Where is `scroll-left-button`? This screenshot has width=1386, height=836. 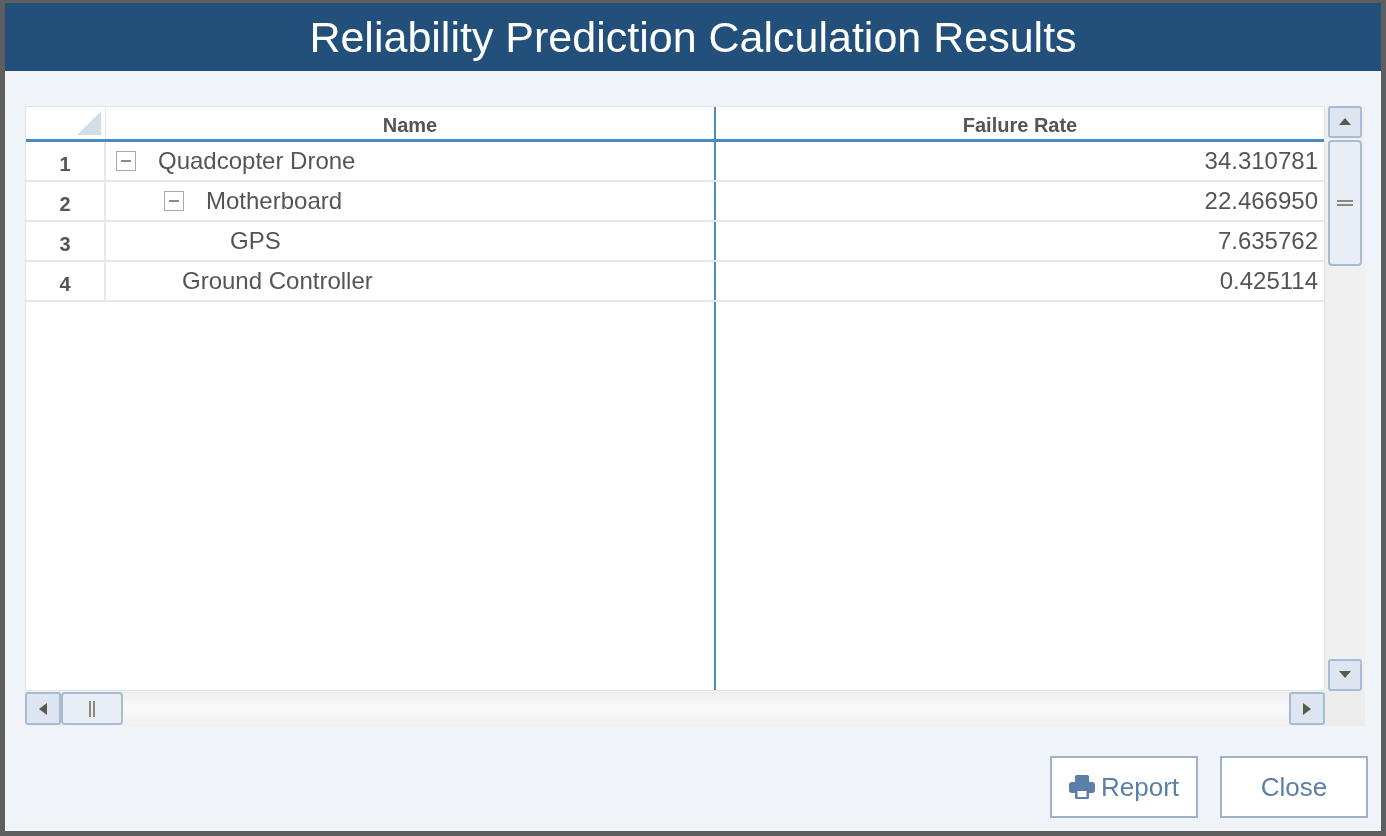 scroll-left-button is located at coordinates (43, 708).